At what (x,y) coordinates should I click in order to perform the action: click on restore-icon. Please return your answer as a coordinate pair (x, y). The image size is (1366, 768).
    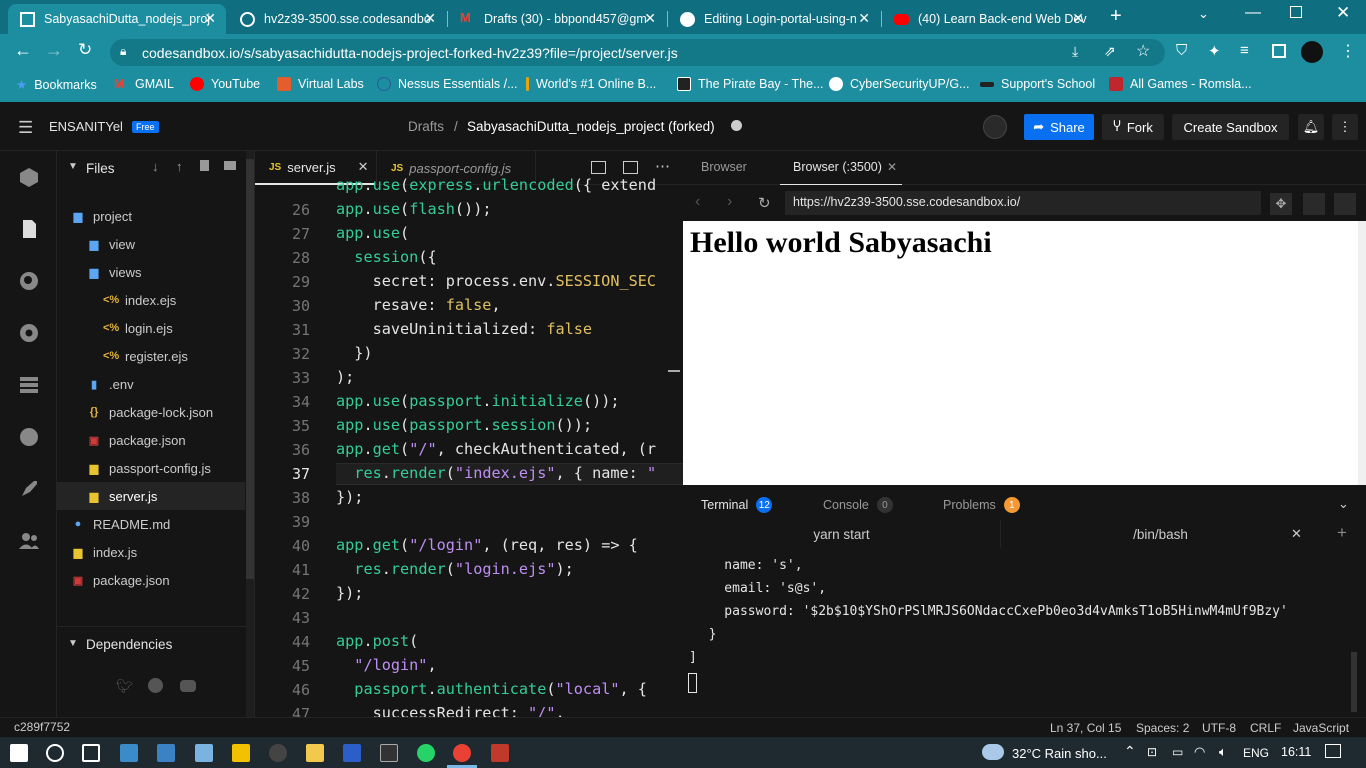
    Looking at the image, I should click on (1296, 12).